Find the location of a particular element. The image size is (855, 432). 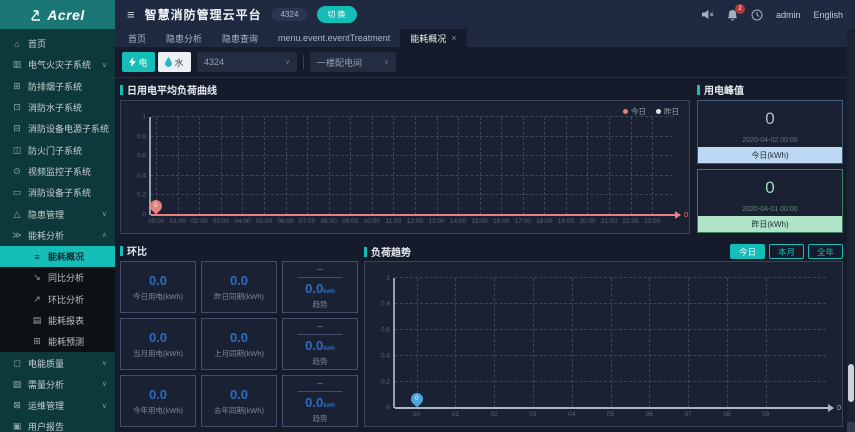

project-badge: 4324 is located at coordinates (289, 14).